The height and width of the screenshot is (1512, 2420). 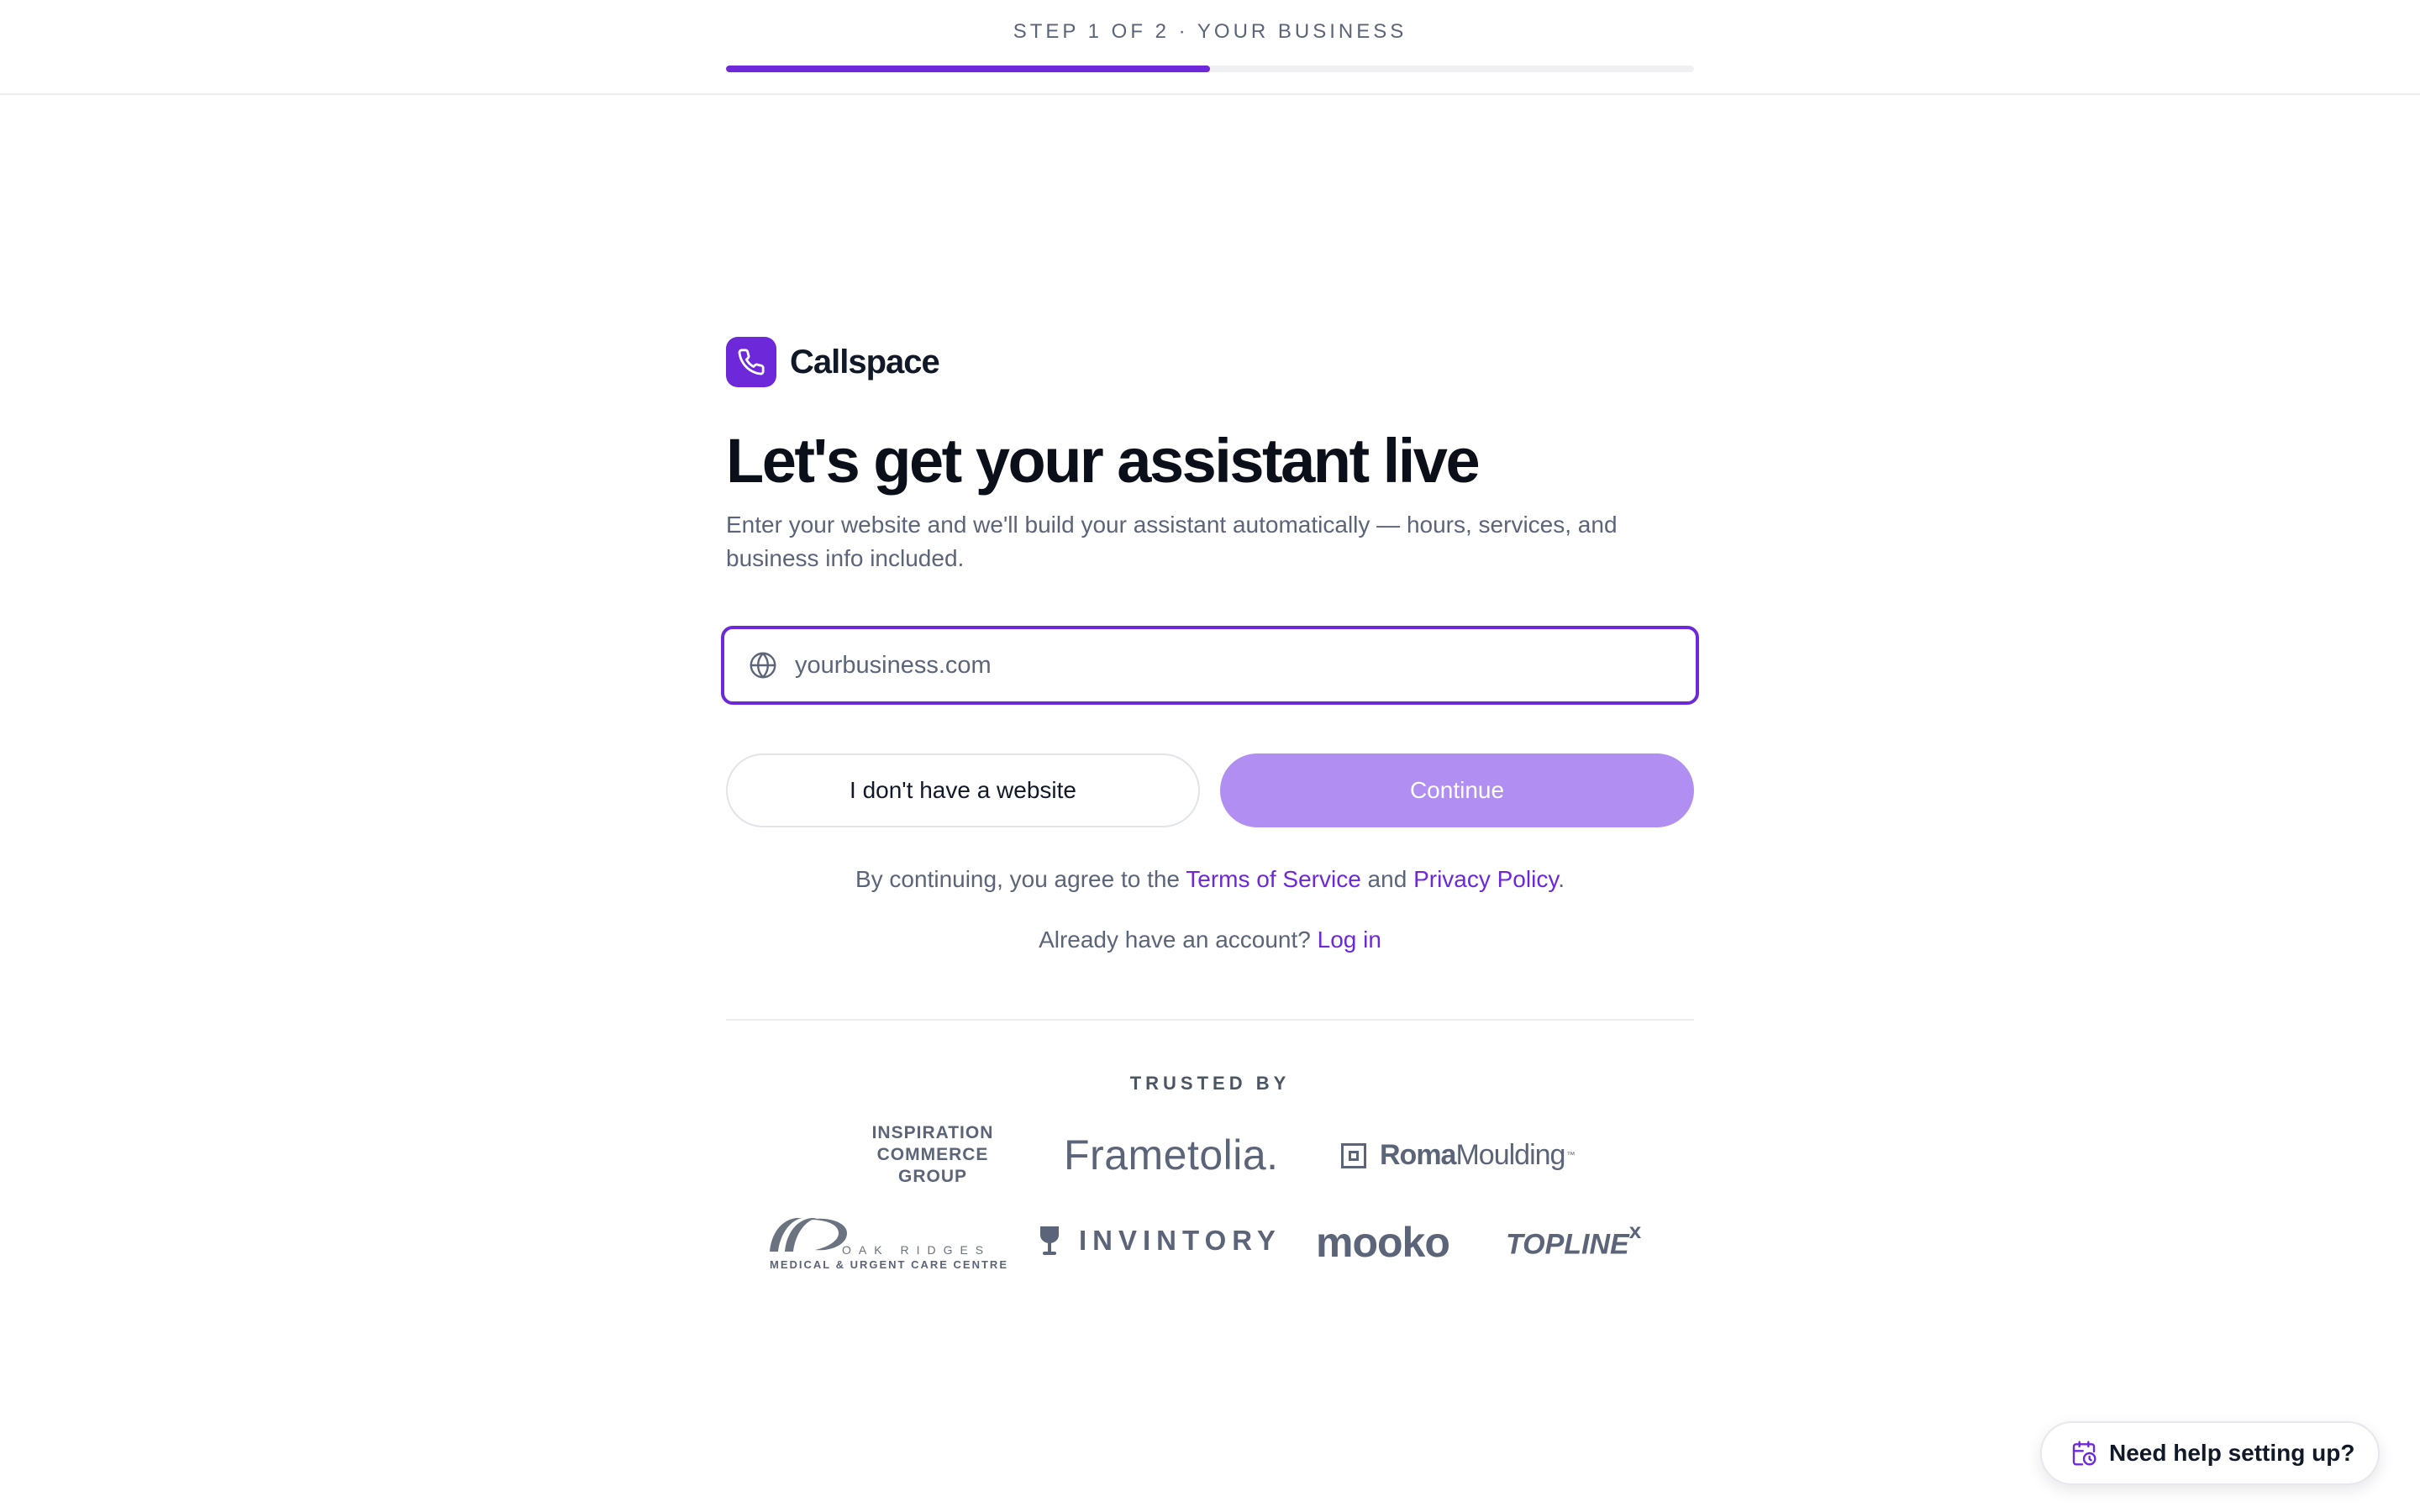 I want to click on inspiration-commerce-group-logo: INSPIRATION COMMERCE GROUP, so click(x=932, y=1155).